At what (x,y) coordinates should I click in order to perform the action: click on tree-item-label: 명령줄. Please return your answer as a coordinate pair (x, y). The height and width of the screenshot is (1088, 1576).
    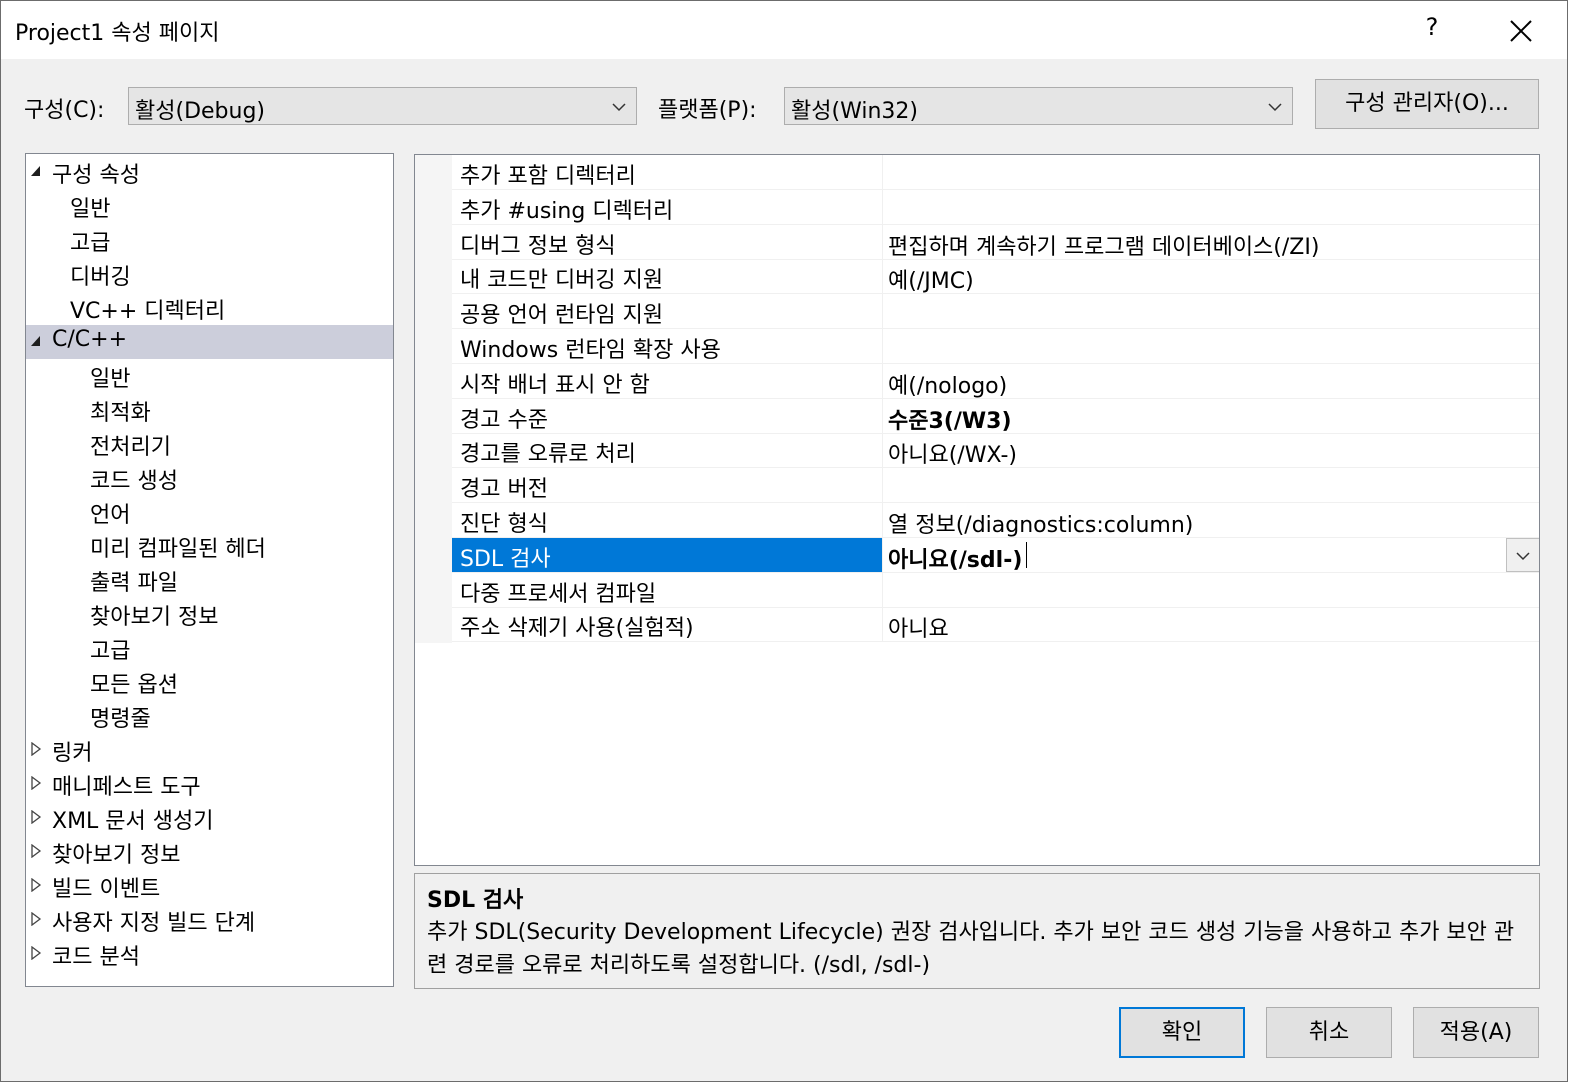
    Looking at the image, I should click on (120, 719).